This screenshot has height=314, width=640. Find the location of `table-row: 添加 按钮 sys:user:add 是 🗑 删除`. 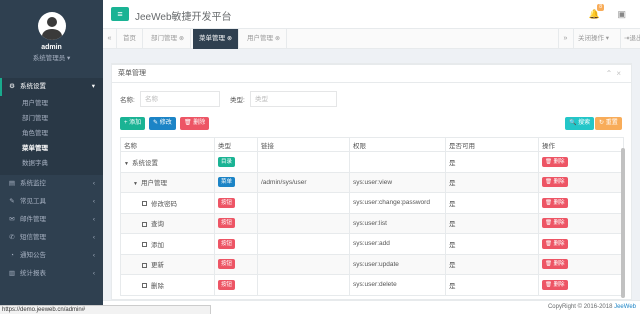

table-row: 添加 按钮 sys:user:add 是 🗑 删除 is located at coordinates (372, 244).